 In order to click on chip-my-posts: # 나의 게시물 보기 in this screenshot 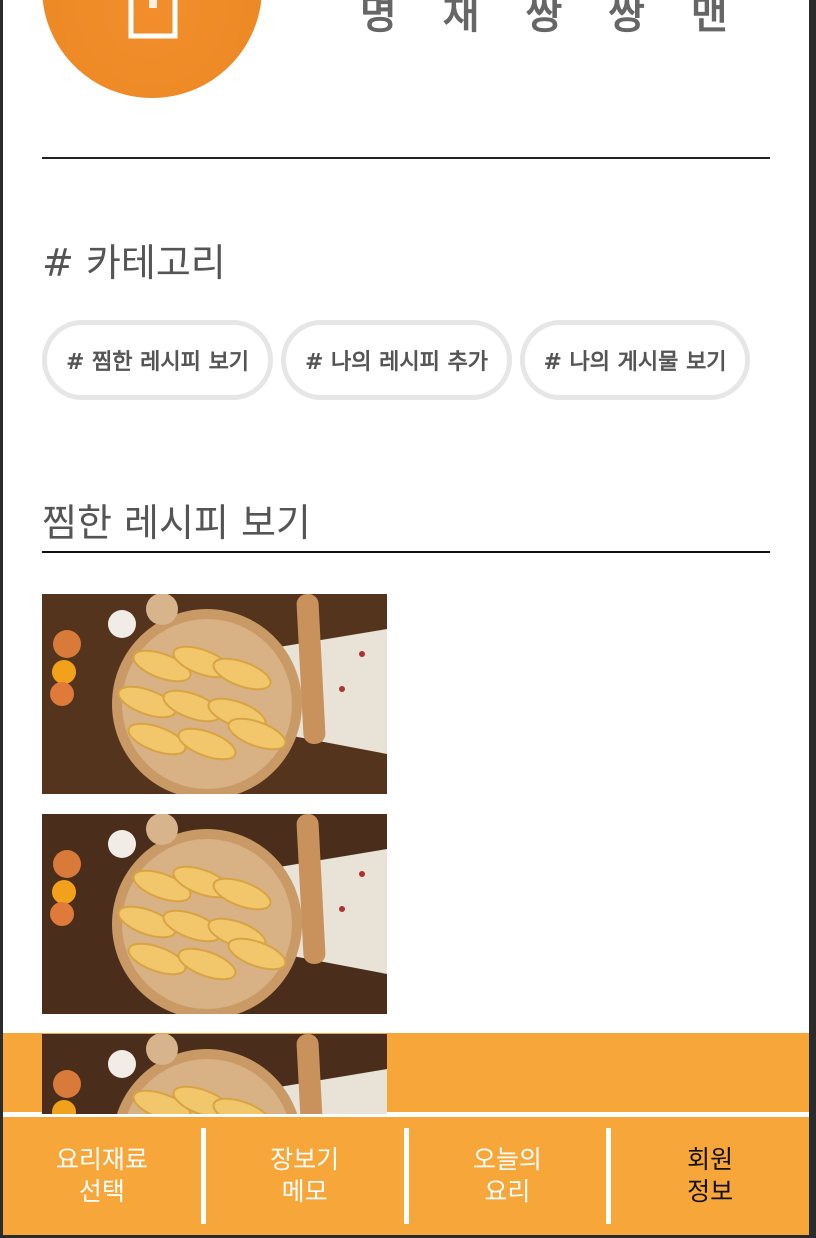, I will do `click(635, 360)`.